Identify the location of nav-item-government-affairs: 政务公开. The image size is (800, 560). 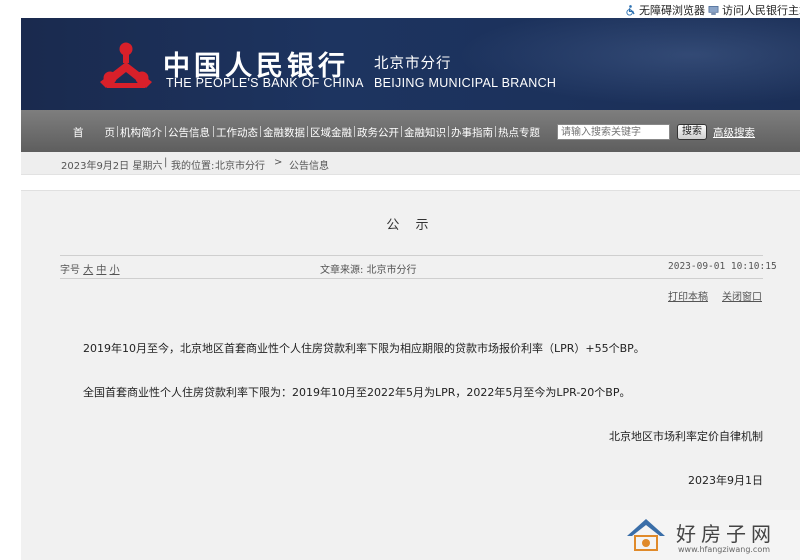
(378, 132).